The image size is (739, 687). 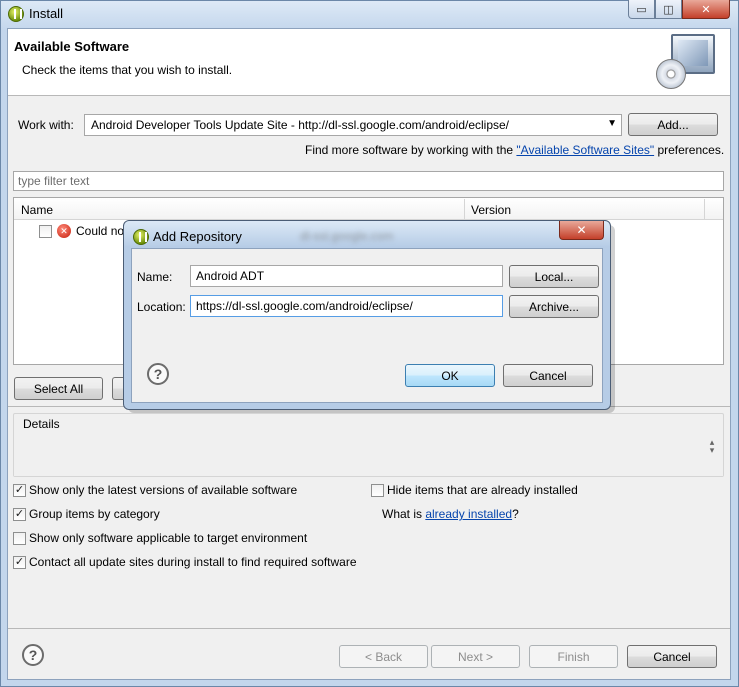 I want to click on what-is-installed-text: What is already installed?, so click(x=450, y=514).